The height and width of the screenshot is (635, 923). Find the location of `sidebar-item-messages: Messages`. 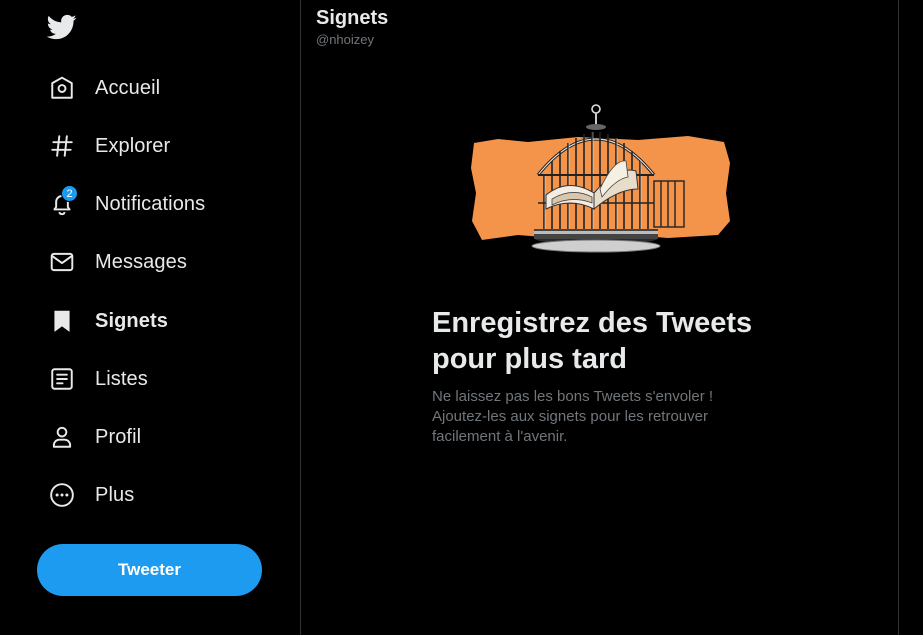

sidebar-item-messages: Messages is located at coordinates (117, 262).